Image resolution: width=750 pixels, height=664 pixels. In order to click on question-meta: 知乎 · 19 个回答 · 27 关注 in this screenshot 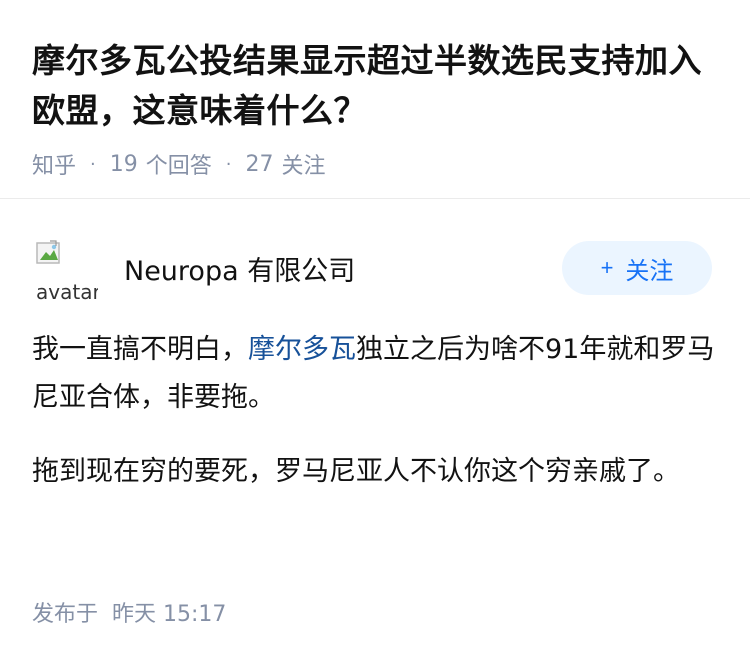, I will do `click(375, 164)`.